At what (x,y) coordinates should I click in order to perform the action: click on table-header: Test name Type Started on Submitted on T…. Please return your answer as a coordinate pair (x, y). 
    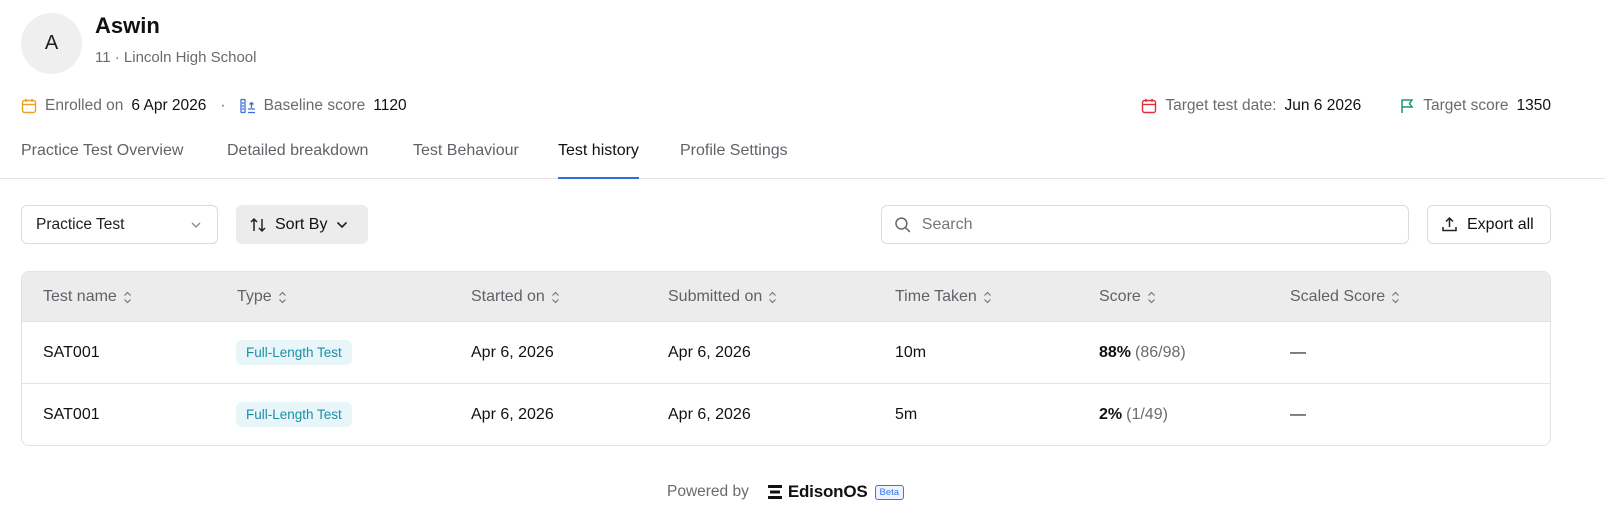
    Looking at the image, I should click on (786, 297).